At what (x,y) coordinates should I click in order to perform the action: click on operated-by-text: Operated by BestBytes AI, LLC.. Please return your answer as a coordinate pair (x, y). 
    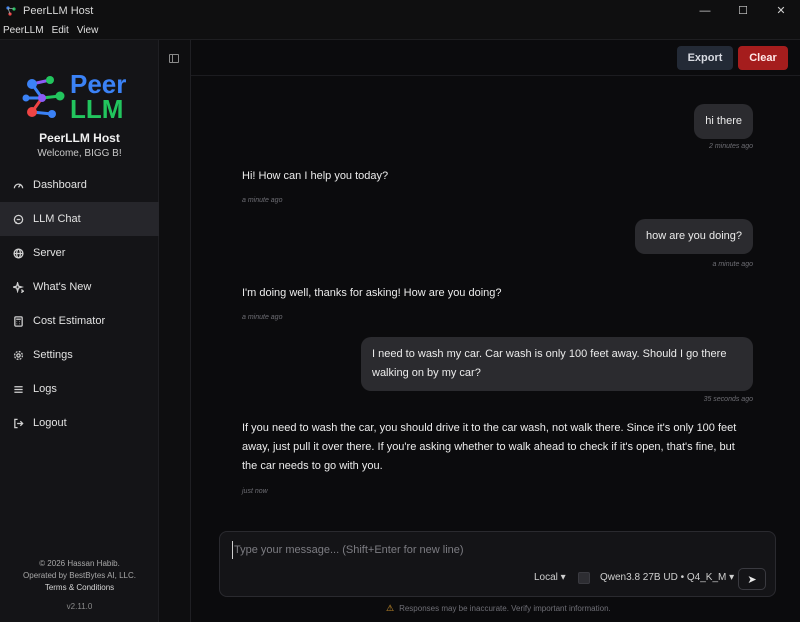
    Looking at the image, I should click on (79, 575).